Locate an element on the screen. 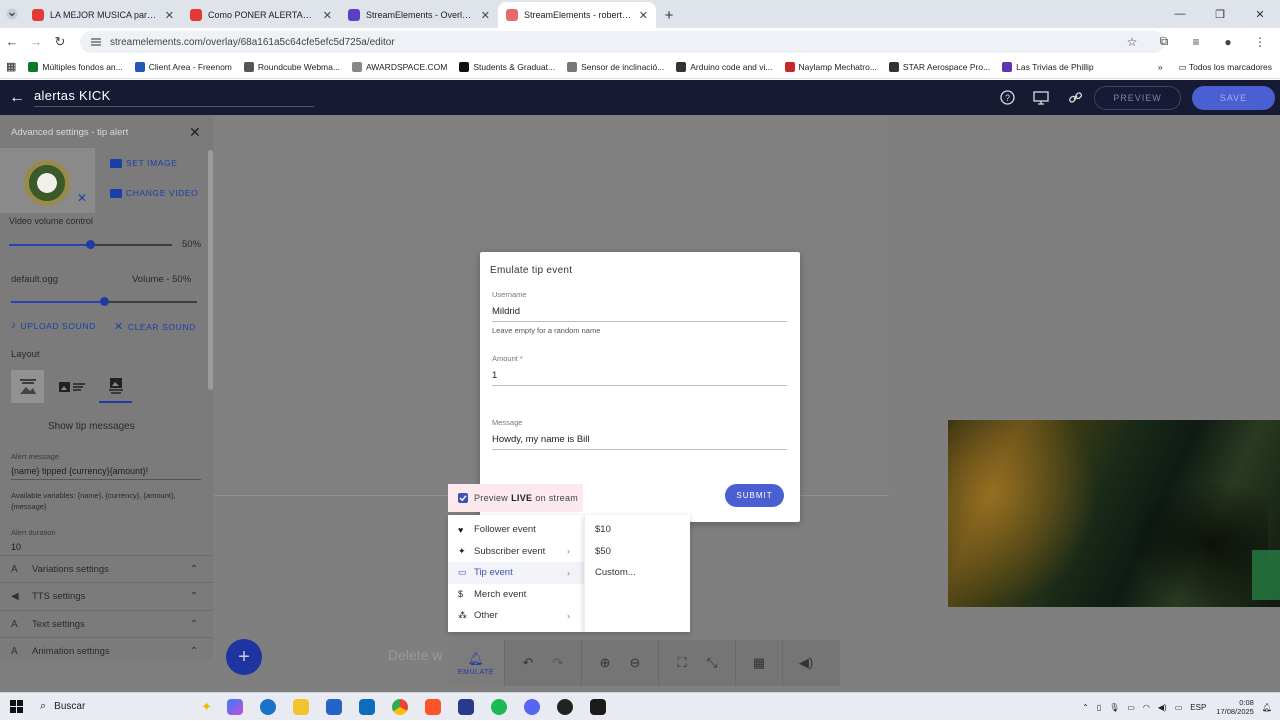 This screenshot has height=721, width=1280. battery-icon: ▭ is located at coordinates (1179, 707).